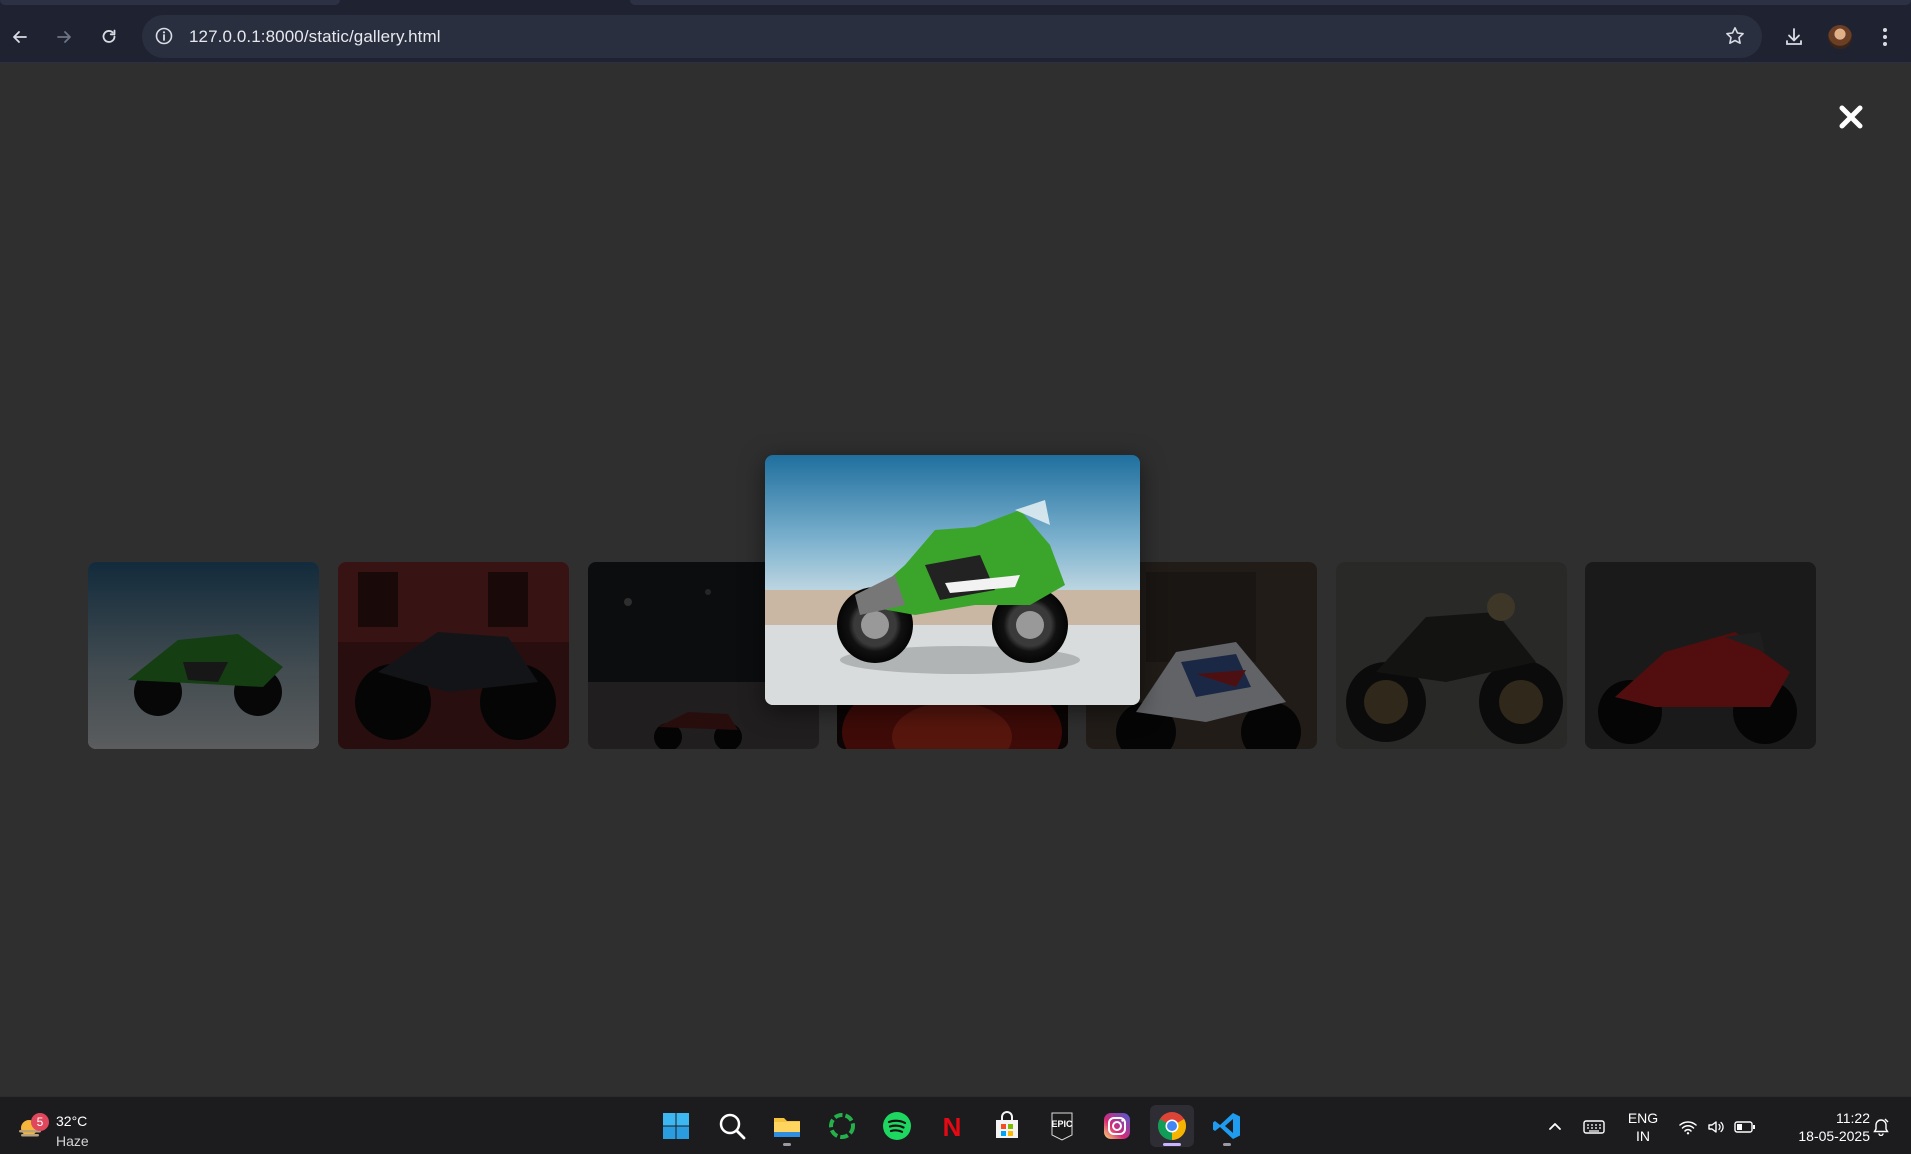 This screenshot has height=1154, width=1911. I want to click on search-icon, so click(732, 1126).